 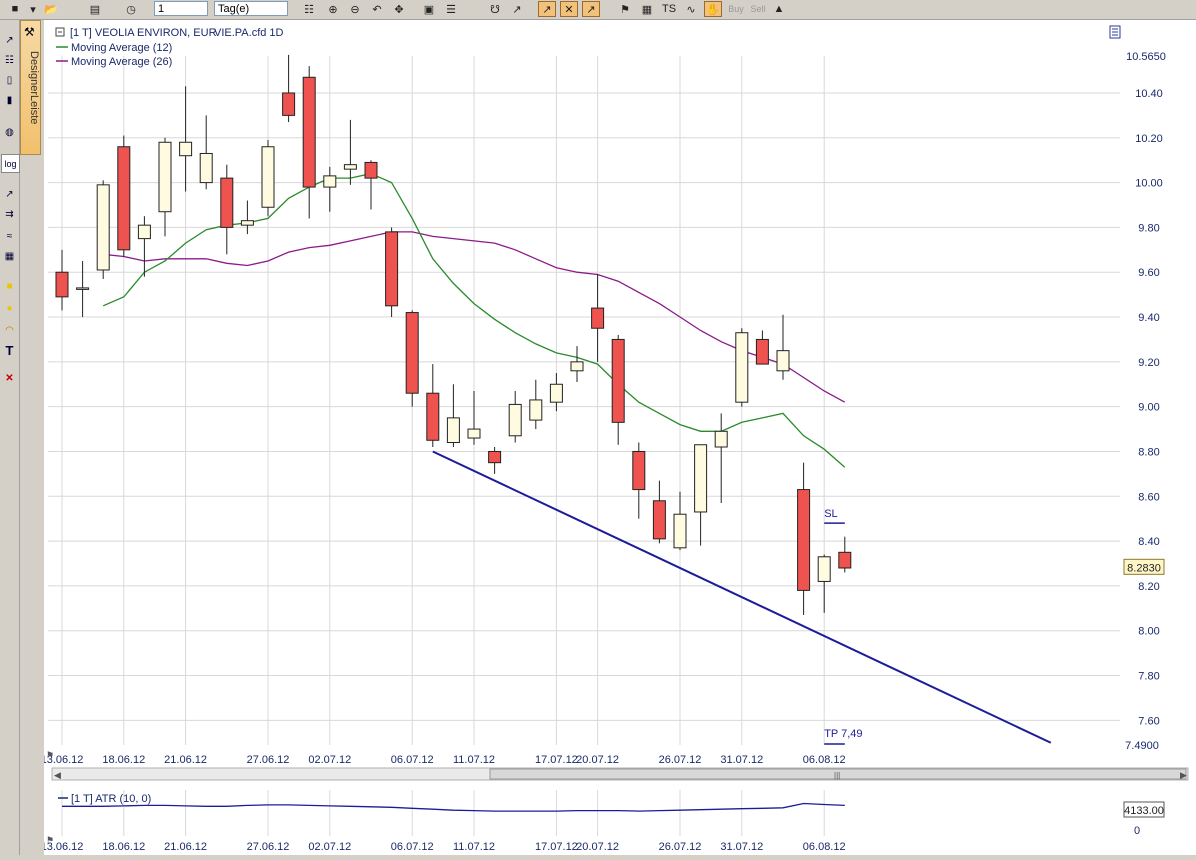 I want to click on trend-tool-icon: ↗, so click(x=547, y=9).